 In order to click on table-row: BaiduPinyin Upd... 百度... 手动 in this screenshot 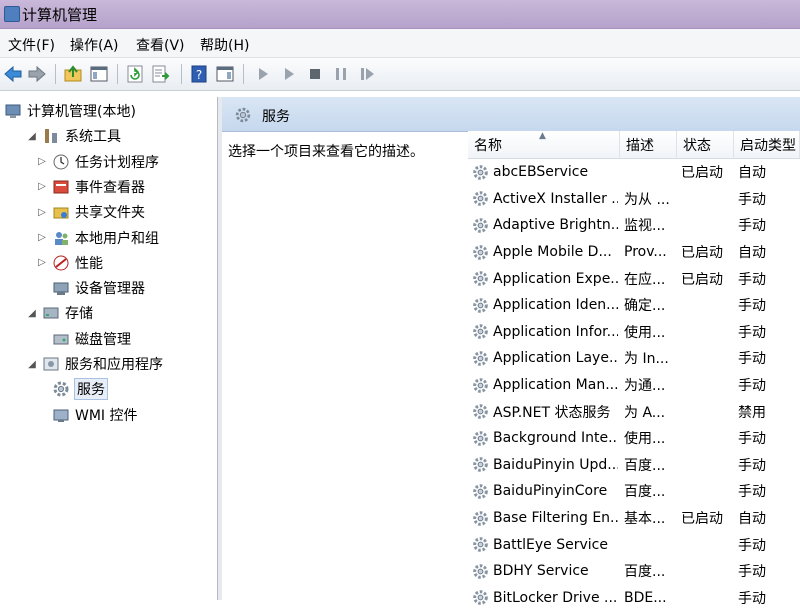, I will do `click(634, 465)`.